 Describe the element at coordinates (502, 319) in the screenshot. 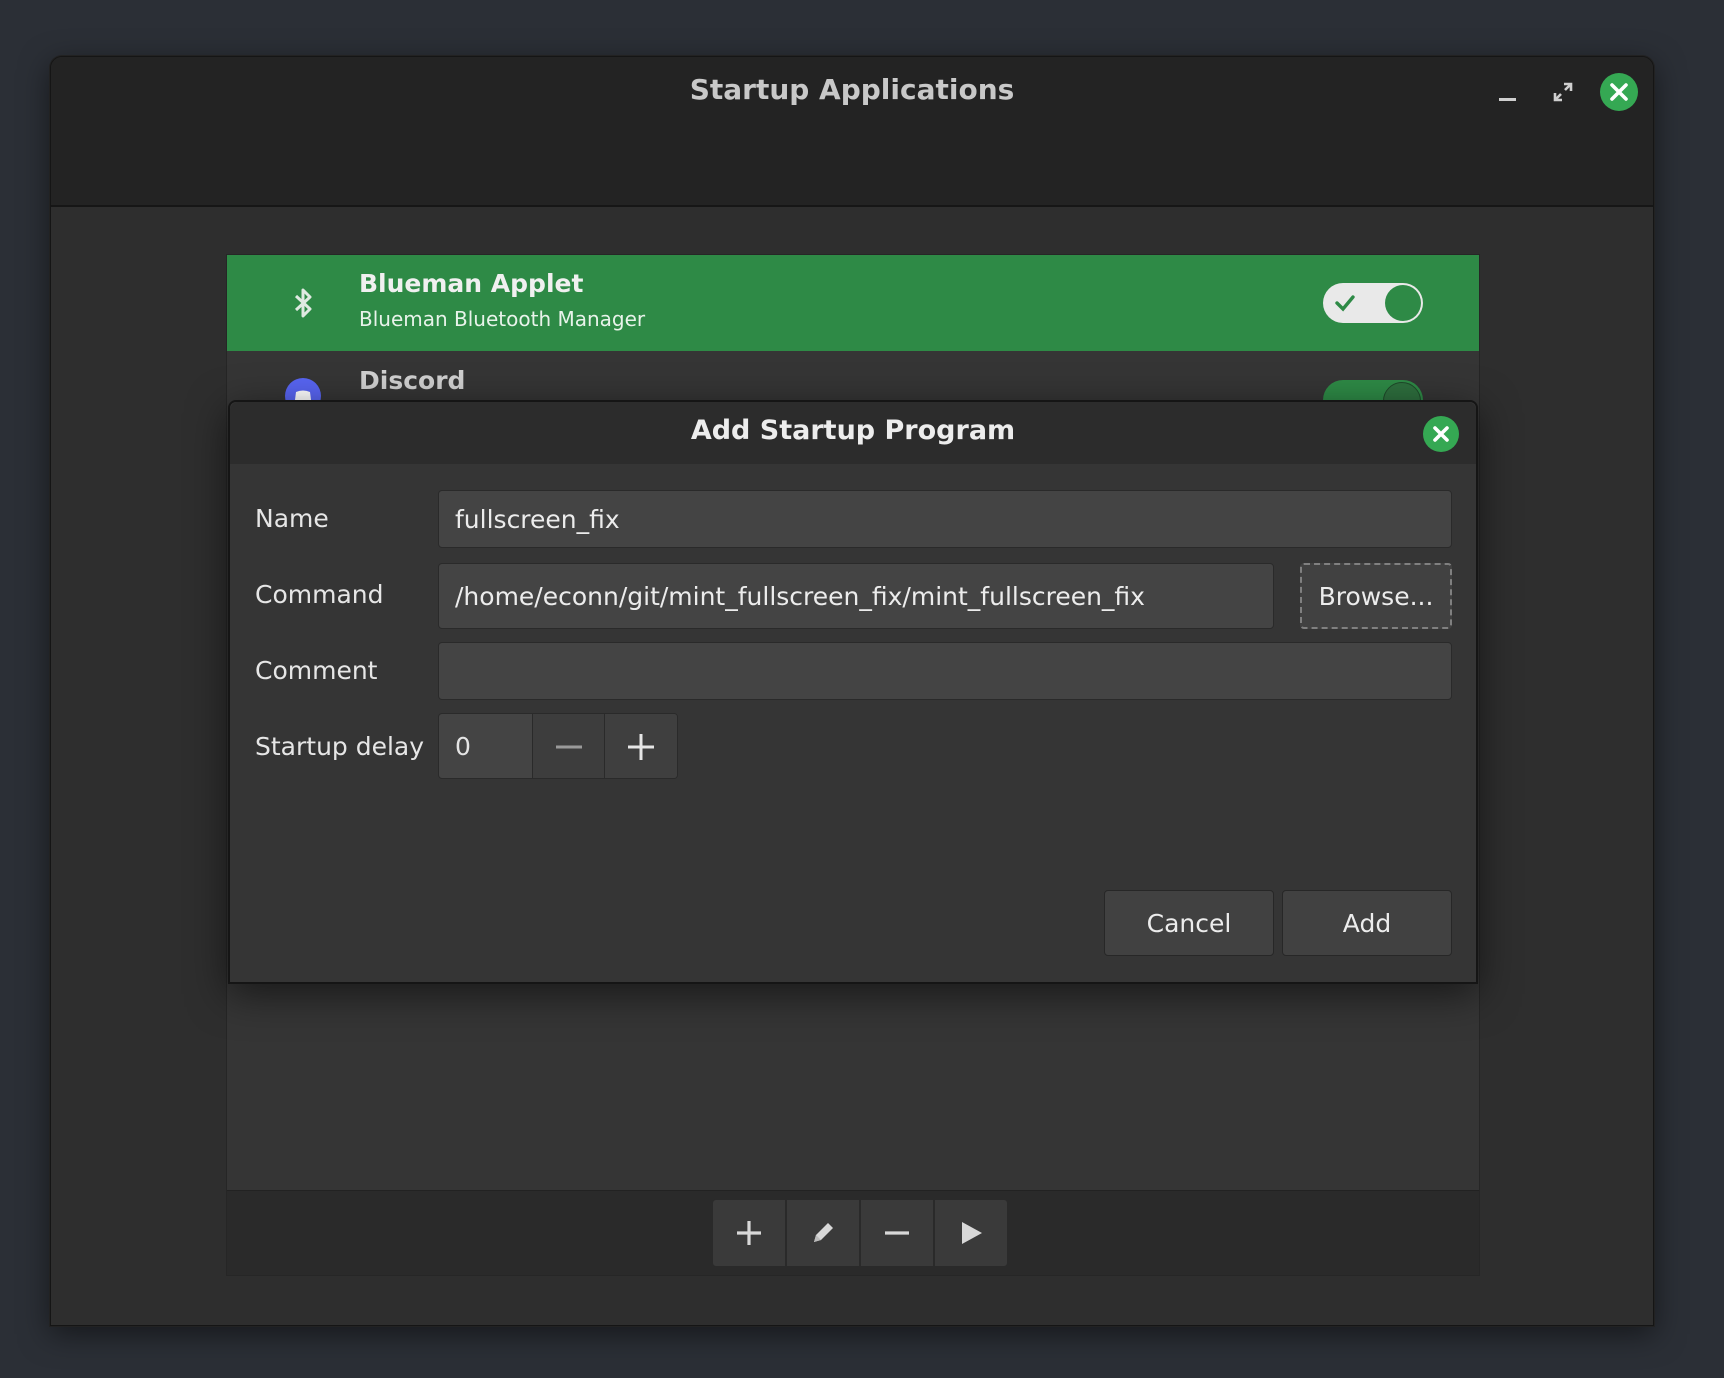

I see `app-description: Blueman Bluetooth Manager` at that location.